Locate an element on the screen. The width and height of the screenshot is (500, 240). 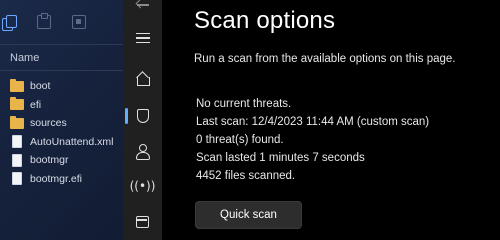
nav-rail: ((•)) is located at coordinates (142, 120).